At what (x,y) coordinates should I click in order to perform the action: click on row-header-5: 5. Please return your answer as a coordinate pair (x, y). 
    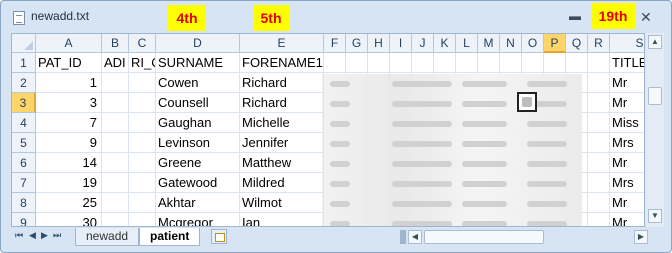
    Looking at the image, I should click on (24, 143).